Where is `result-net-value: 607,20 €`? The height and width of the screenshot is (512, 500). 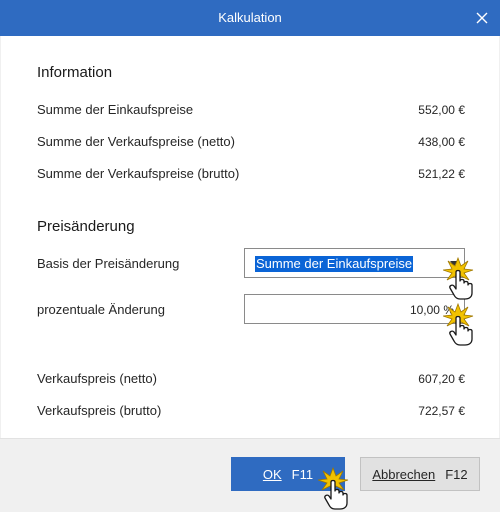 result-net-value: 607,20 € is located at coordinates (441, 379).